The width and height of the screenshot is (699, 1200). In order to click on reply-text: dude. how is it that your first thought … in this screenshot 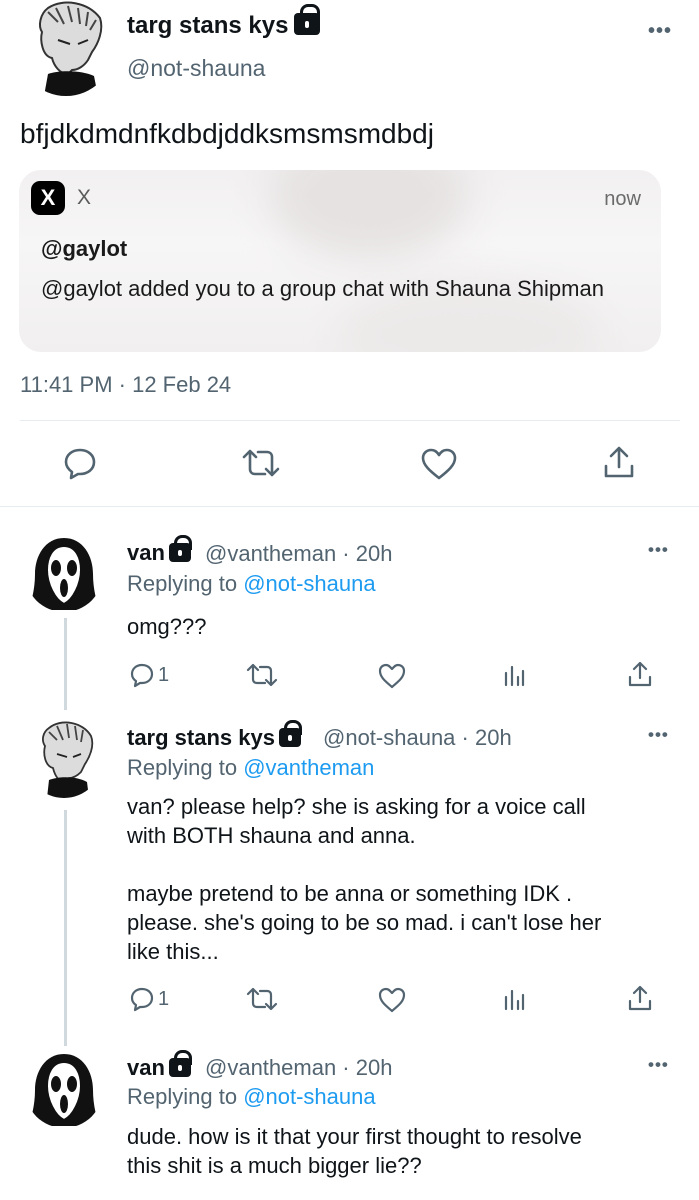, I will do `click(354, 1151)`.